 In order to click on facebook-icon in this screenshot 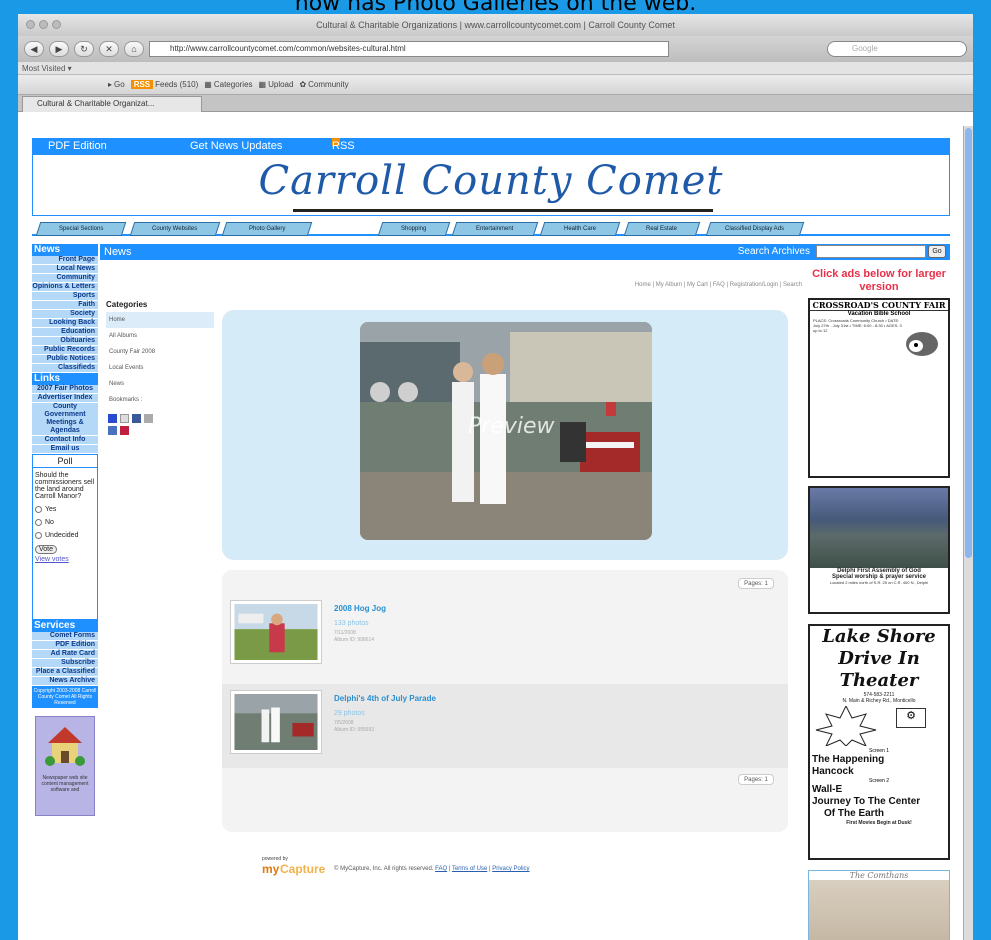, I will do `click(136, 418)`.